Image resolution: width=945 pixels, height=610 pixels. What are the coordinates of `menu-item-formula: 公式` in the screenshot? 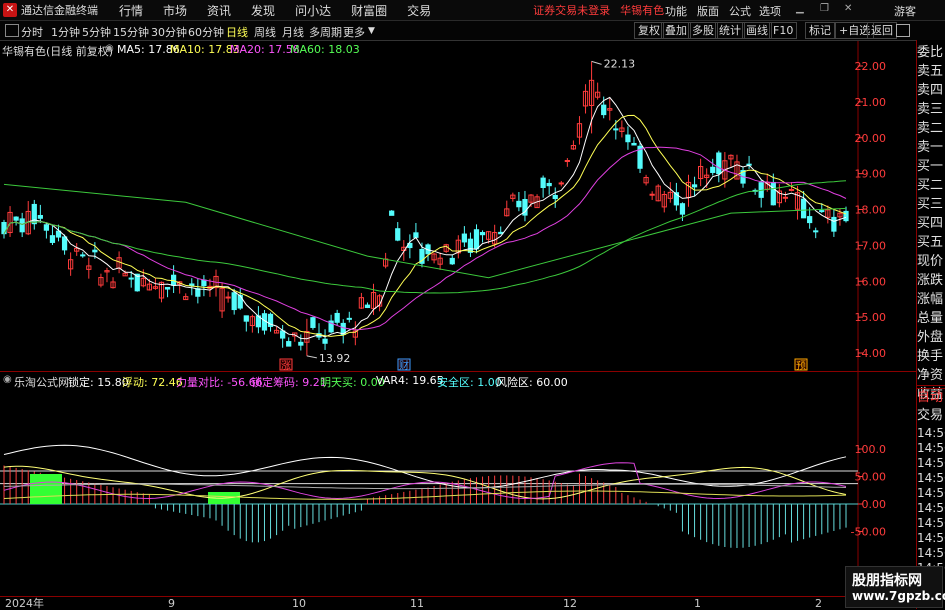 It's located at (740, 11).